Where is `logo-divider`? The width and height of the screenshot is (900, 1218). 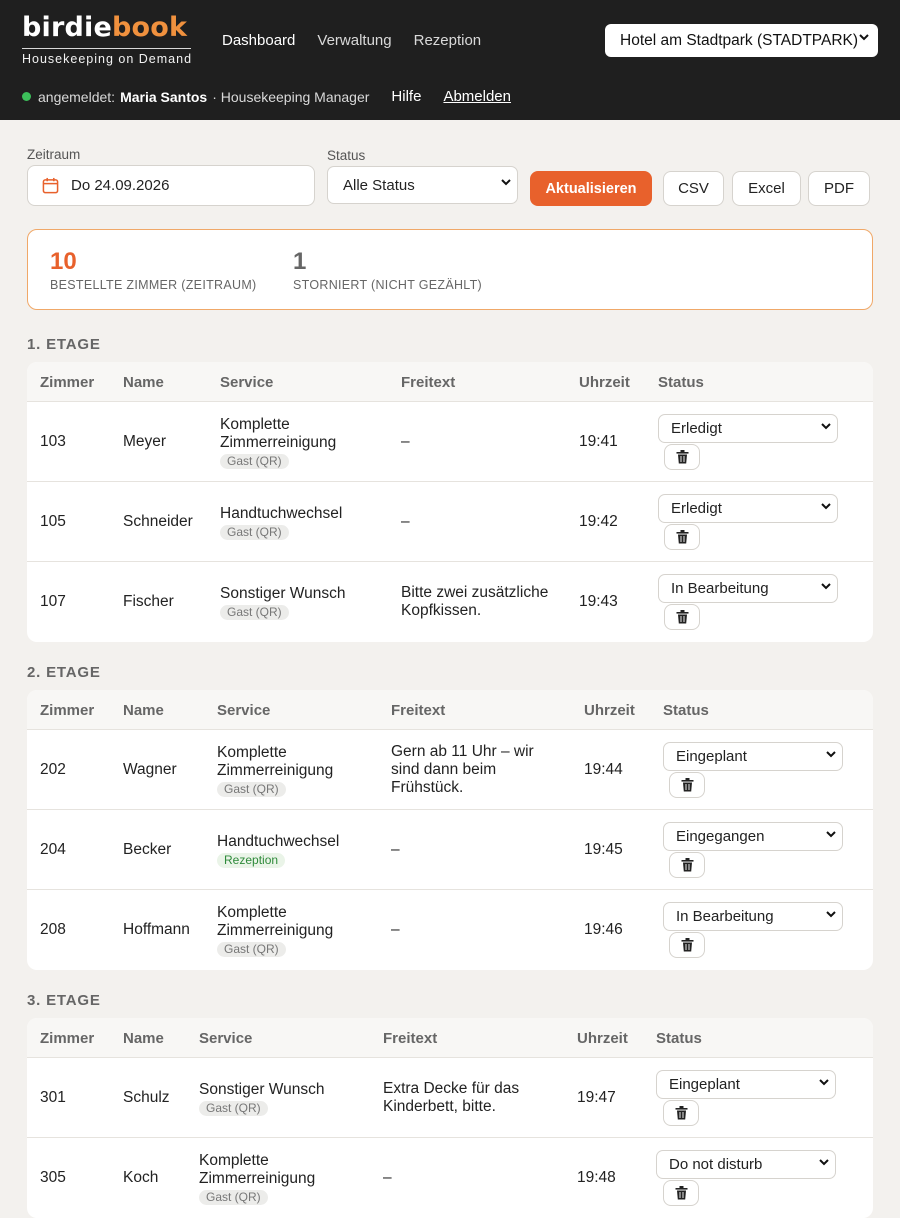
logo-divider is located at coordinates (106, 48).